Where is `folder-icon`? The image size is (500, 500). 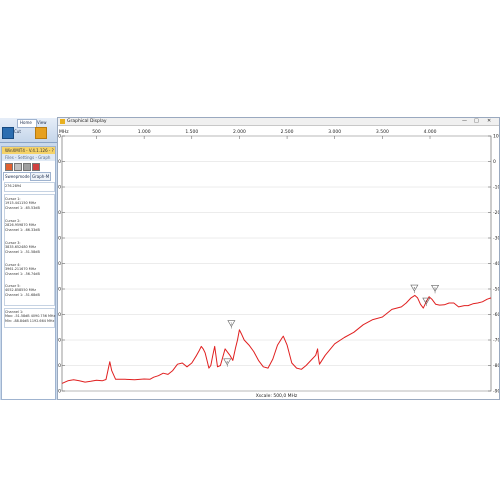
folder-icon is located at coordinates (41, 133).